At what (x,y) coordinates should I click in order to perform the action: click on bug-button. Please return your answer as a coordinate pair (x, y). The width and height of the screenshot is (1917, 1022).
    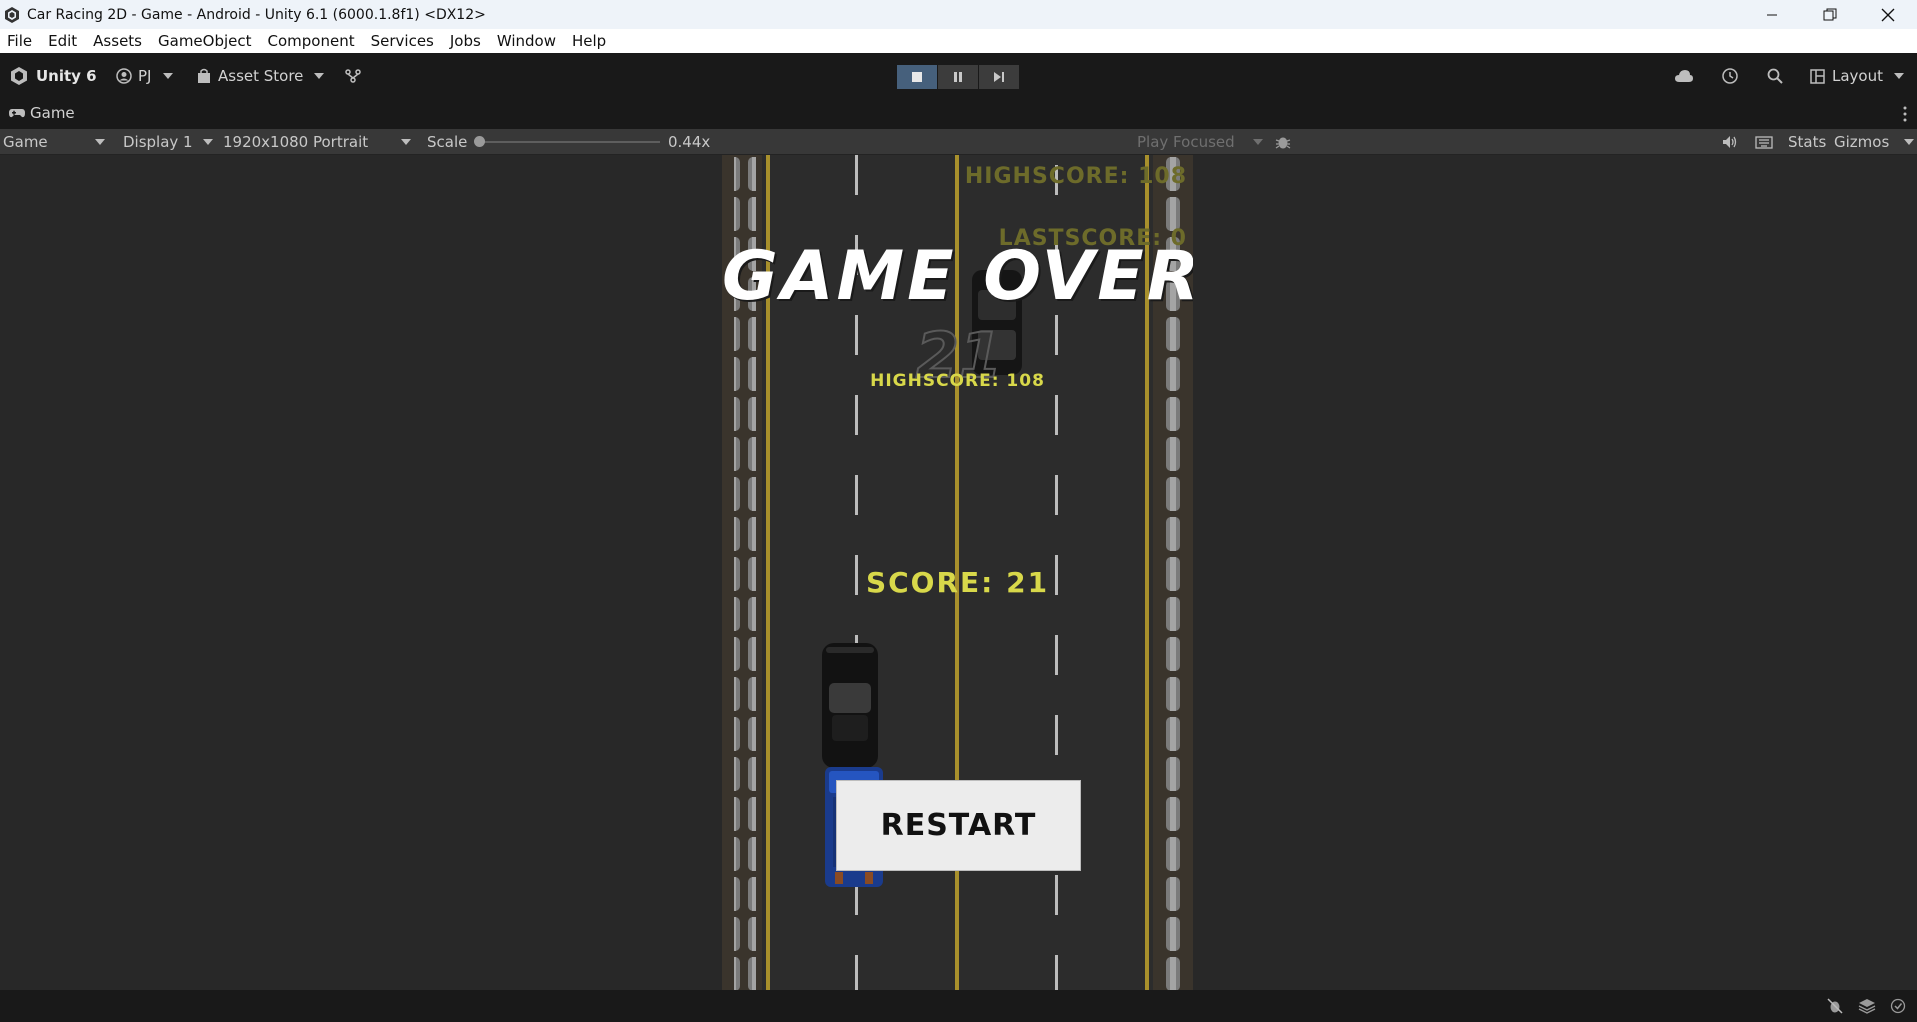
    Looking at the image, I should click on (1283, 142).